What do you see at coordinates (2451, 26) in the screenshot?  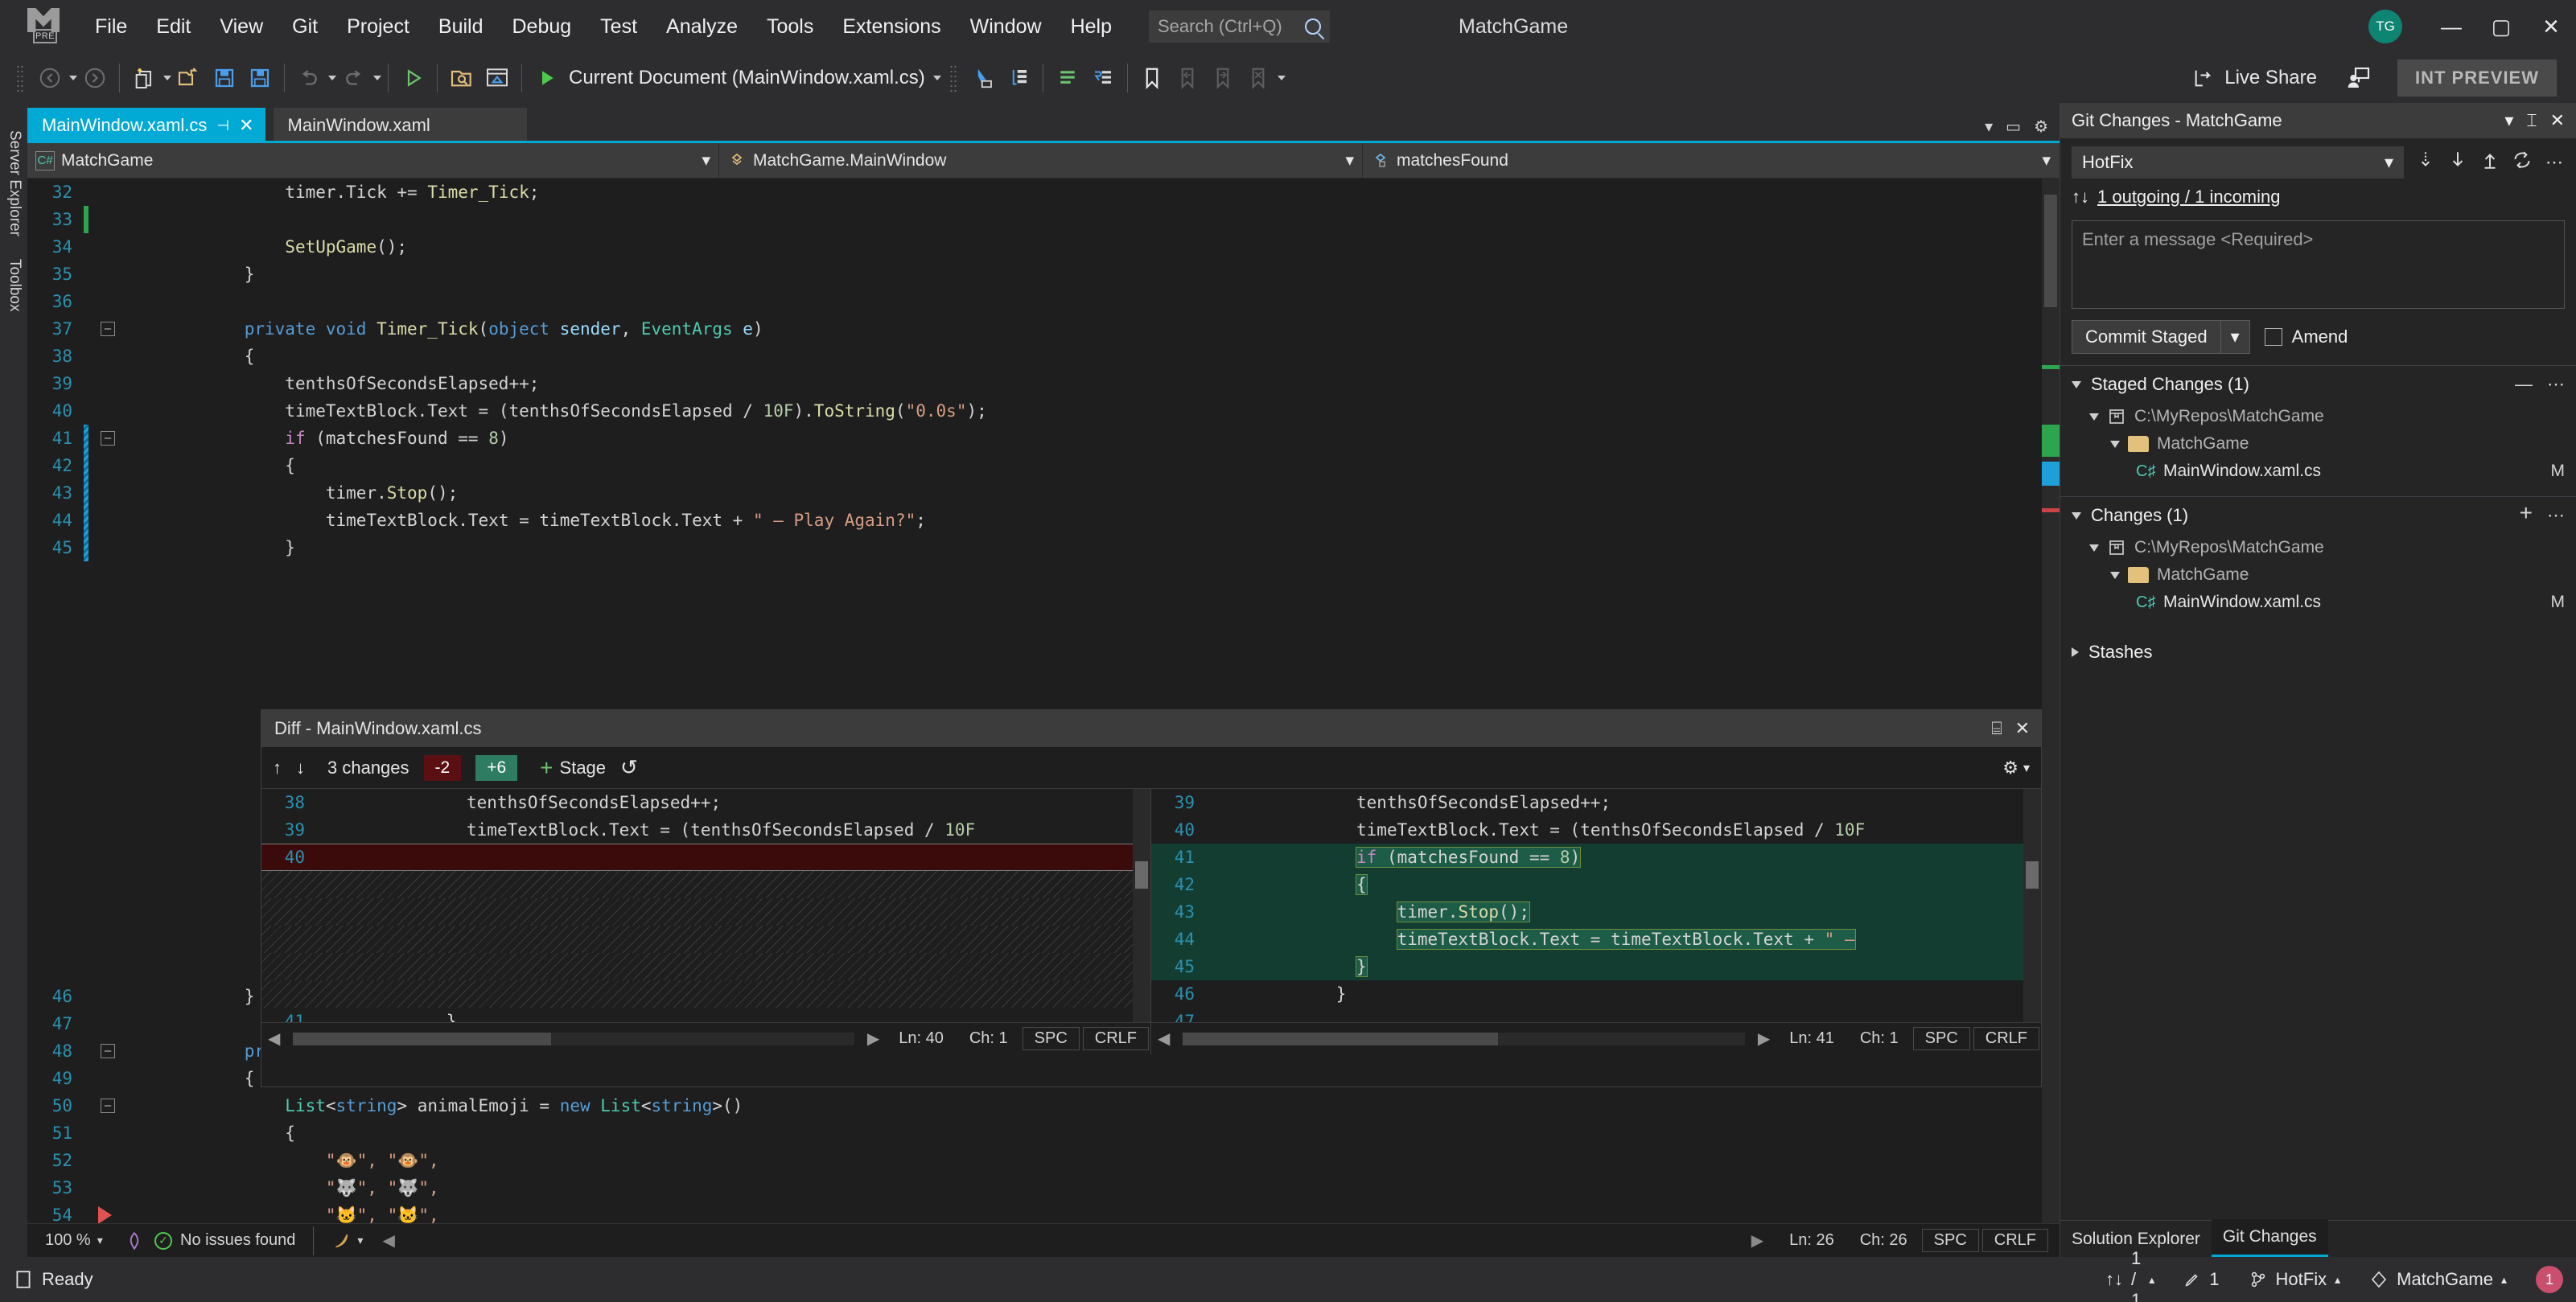 I see `minimize-button: —` at bounding box center [2451, 26].